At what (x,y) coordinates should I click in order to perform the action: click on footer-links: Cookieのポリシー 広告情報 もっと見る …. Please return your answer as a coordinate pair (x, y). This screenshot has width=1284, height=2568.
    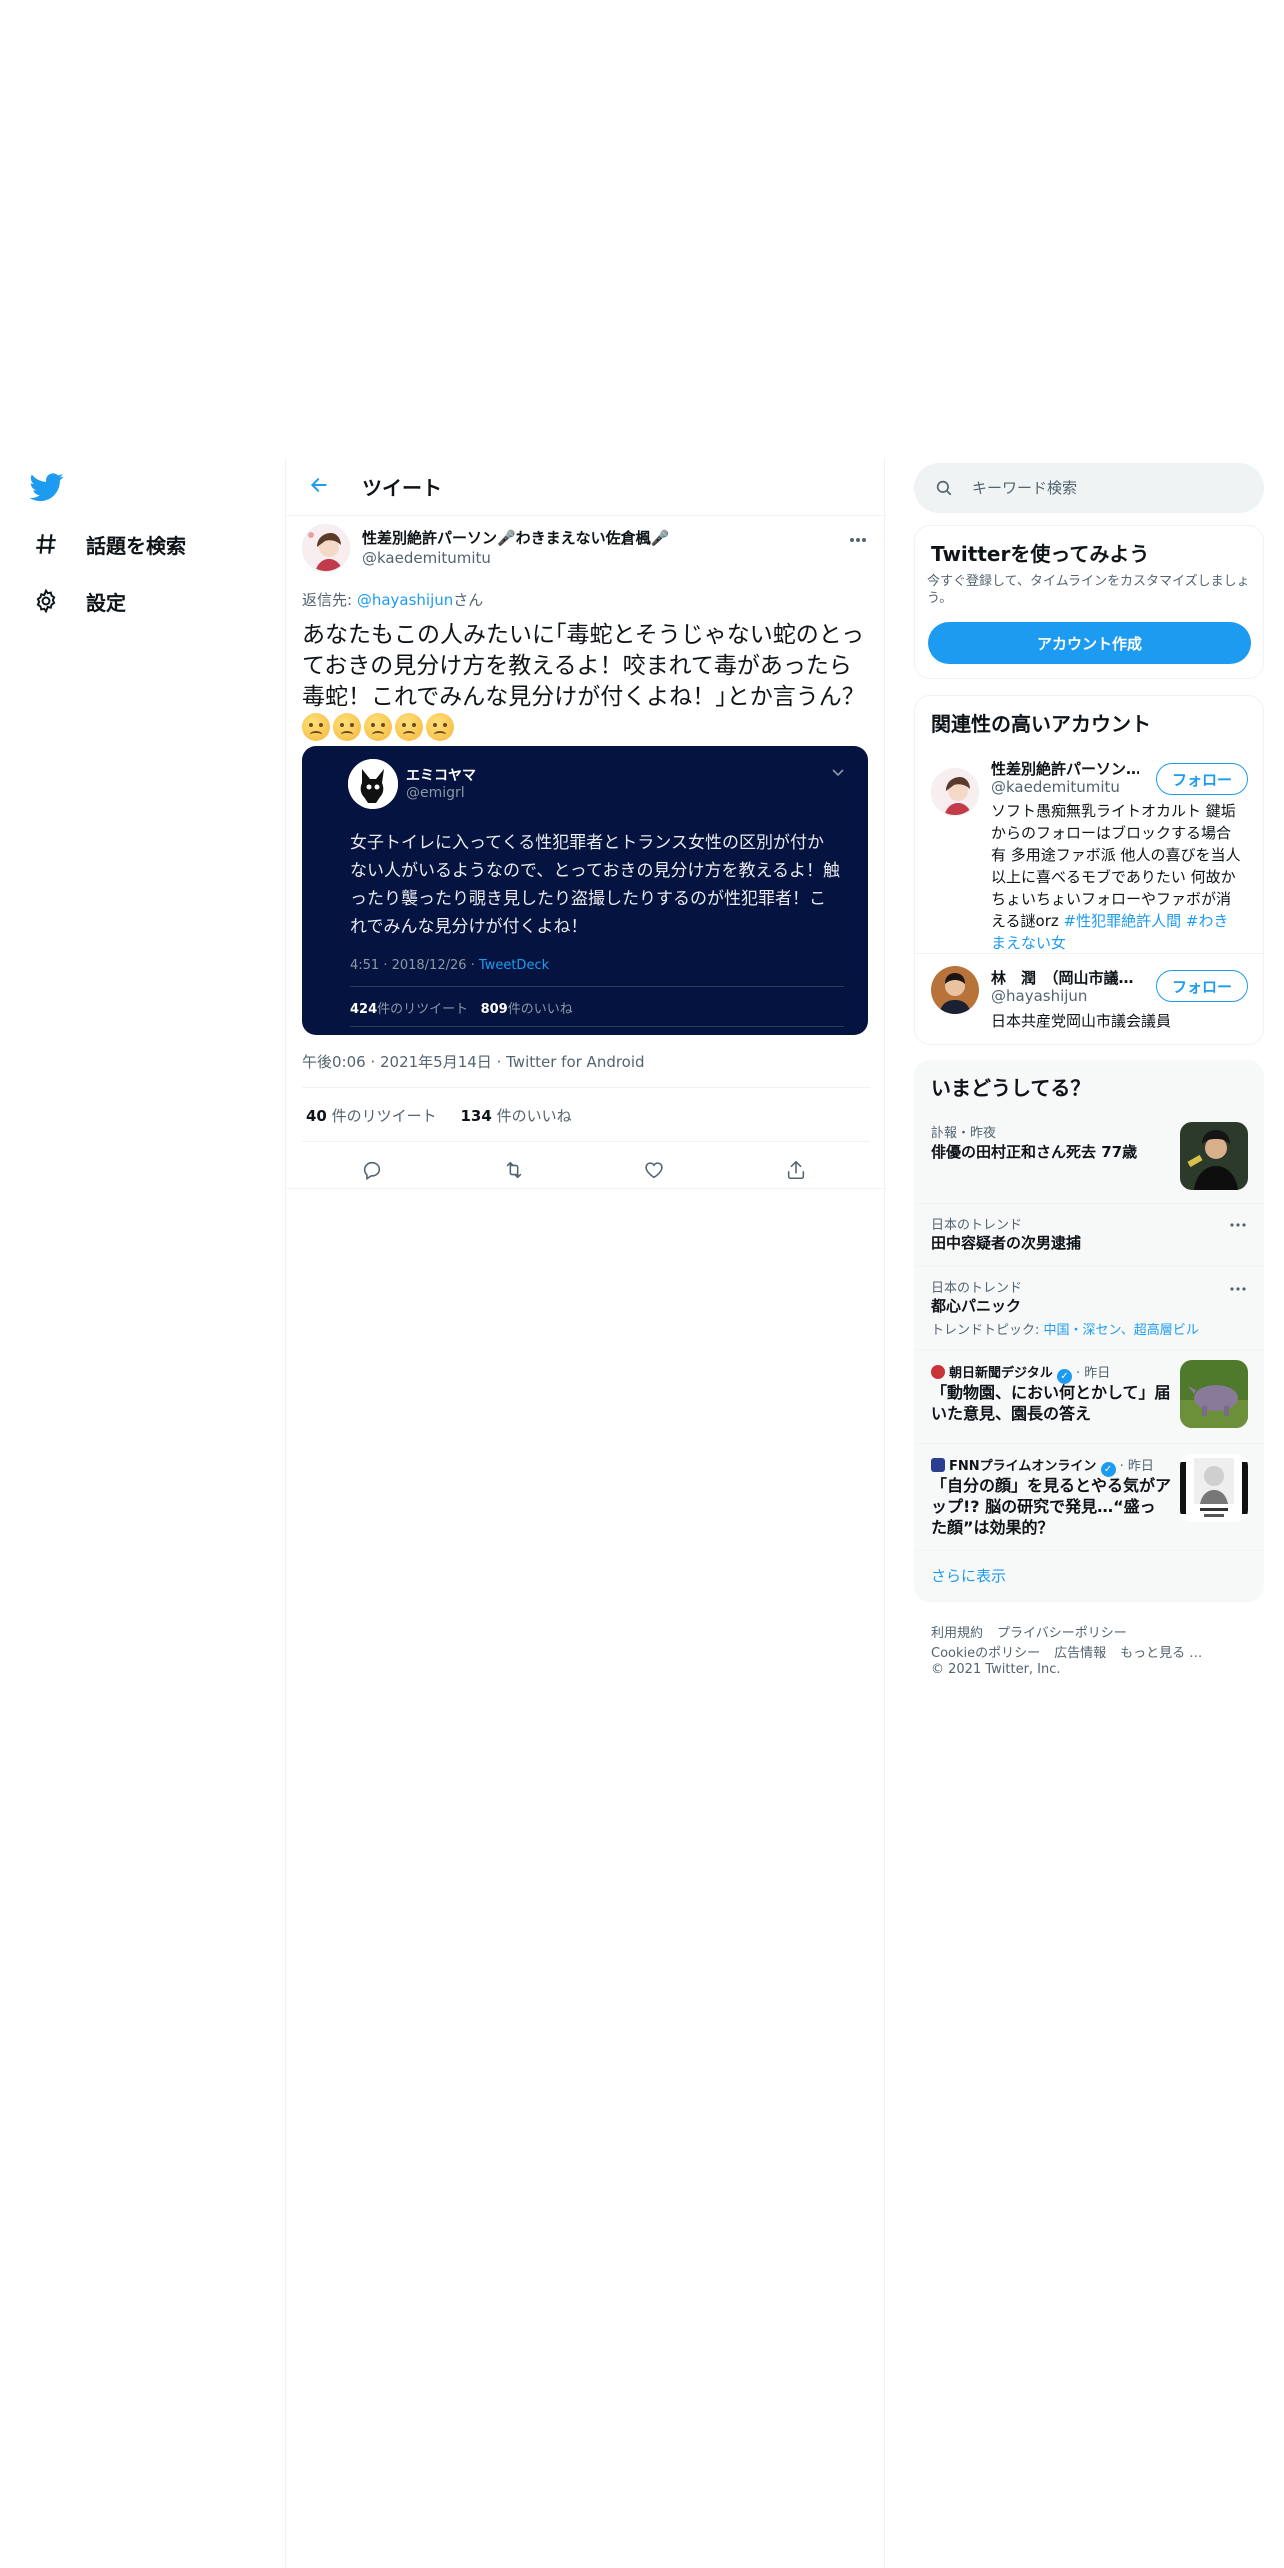
    Looking at the image, I should click on (1073, 1651).